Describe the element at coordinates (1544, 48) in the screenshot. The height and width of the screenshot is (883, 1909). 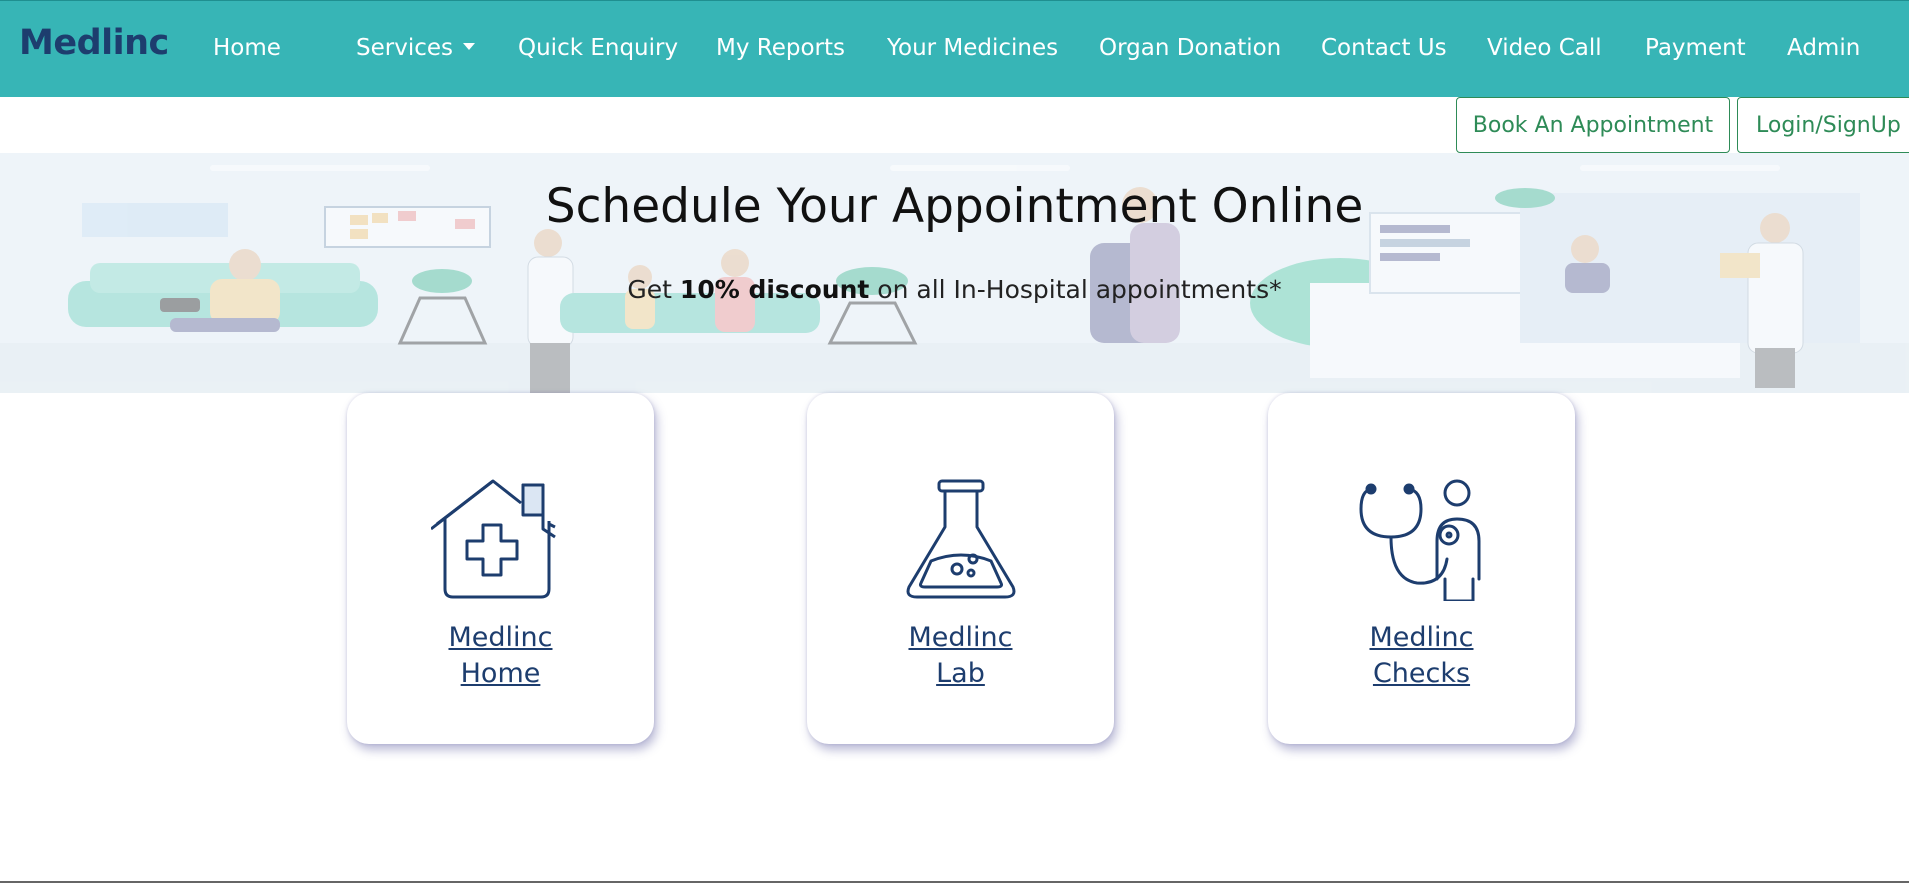
I see `nav-video-call: Video Call` at that location.